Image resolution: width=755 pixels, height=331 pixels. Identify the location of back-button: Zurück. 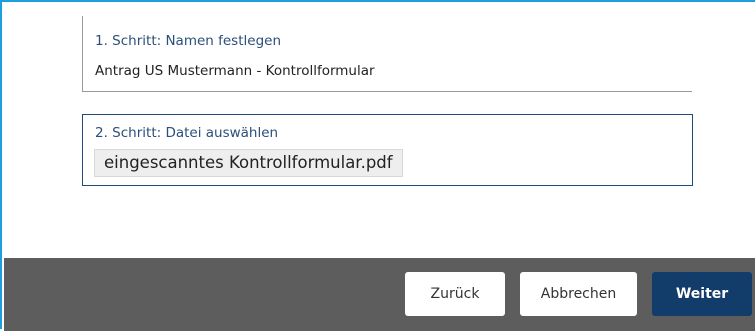
(455, 294).